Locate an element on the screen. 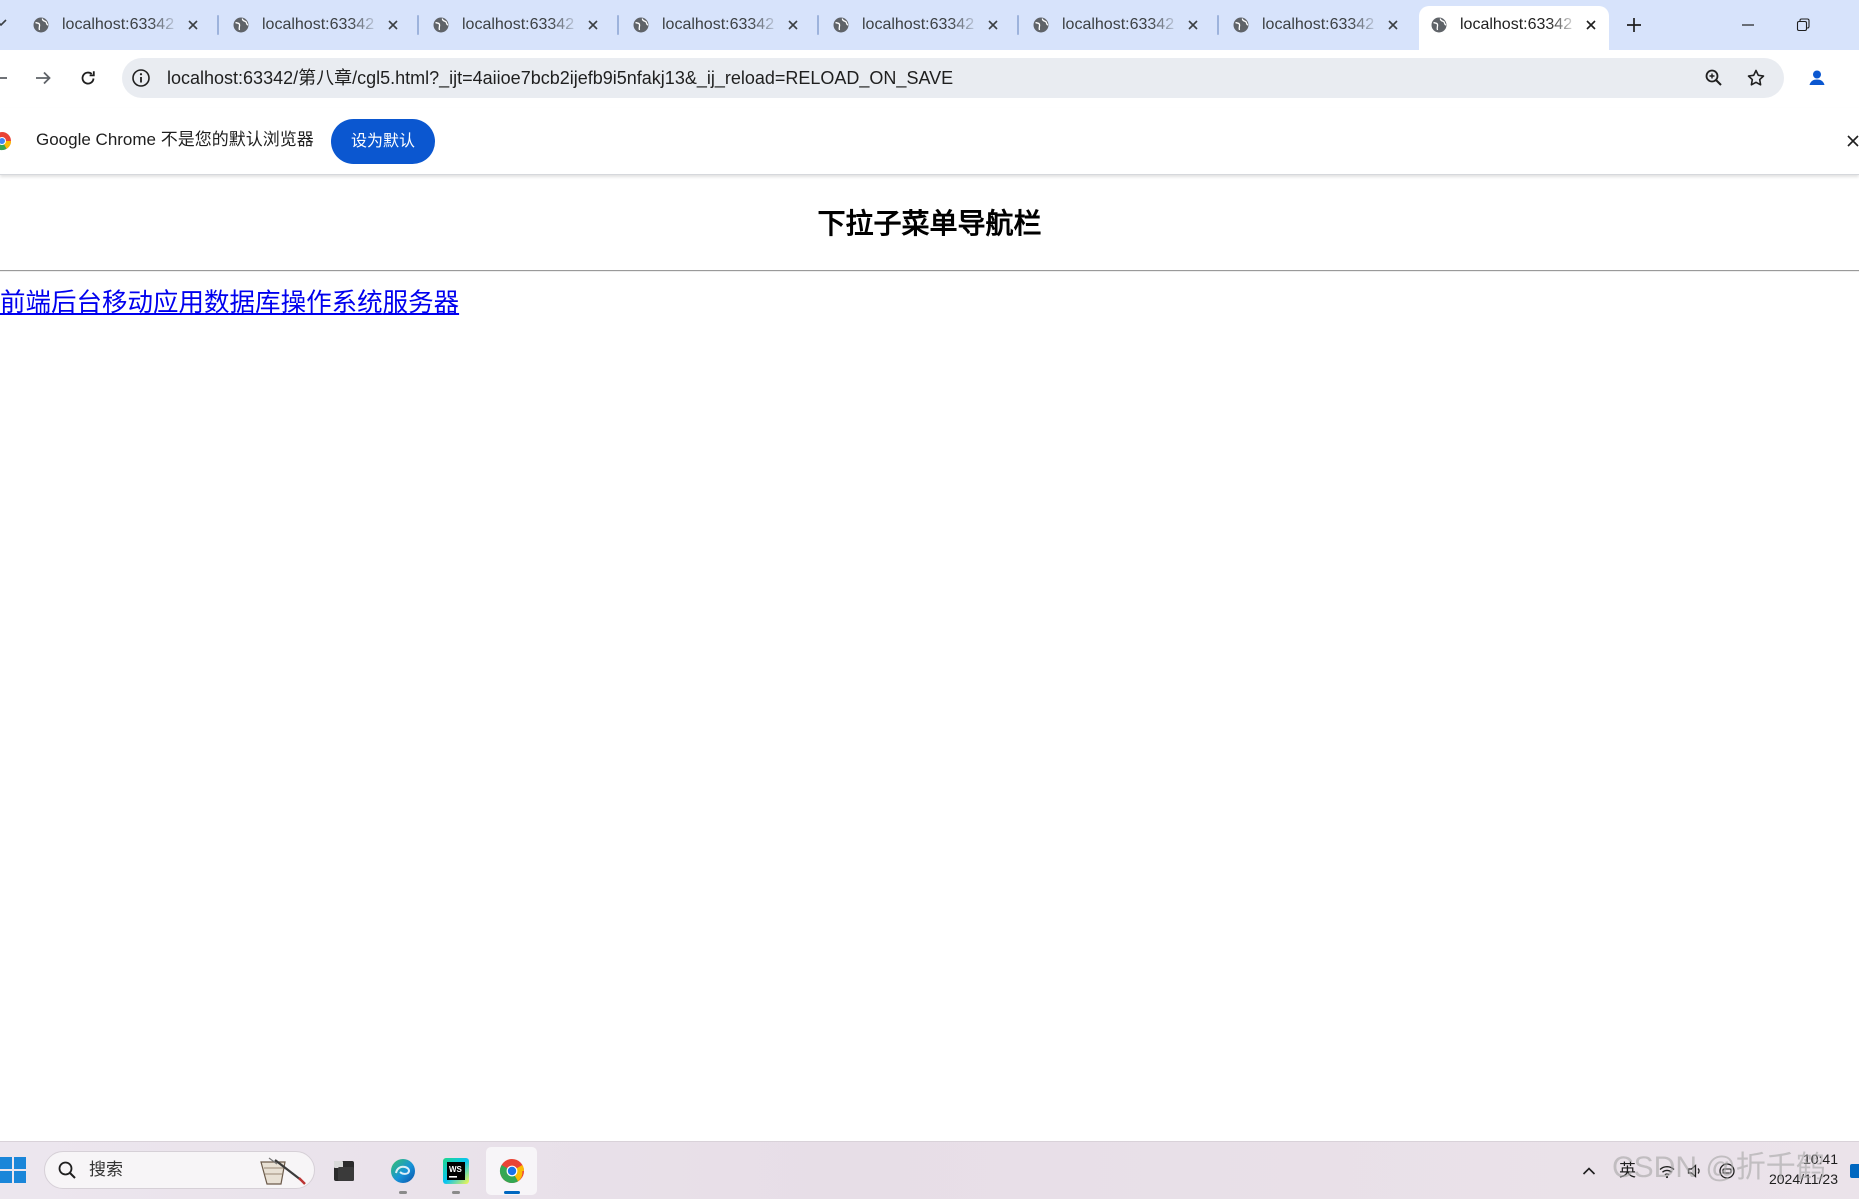 The height and width of the screenshot is (1199, 1859). search-icon is located at coordinates (67, 1170).